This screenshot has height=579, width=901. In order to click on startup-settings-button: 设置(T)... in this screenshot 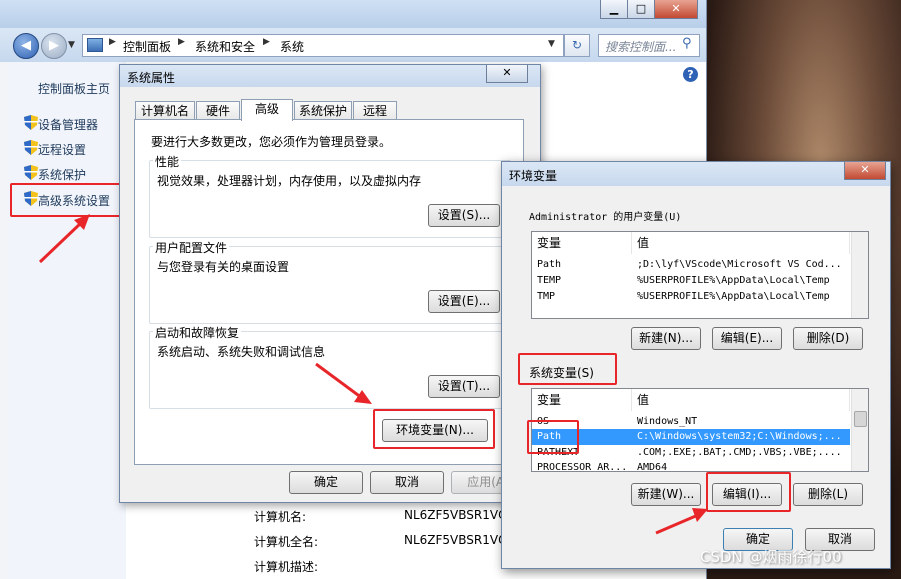, I will do `click(464, 386)`.